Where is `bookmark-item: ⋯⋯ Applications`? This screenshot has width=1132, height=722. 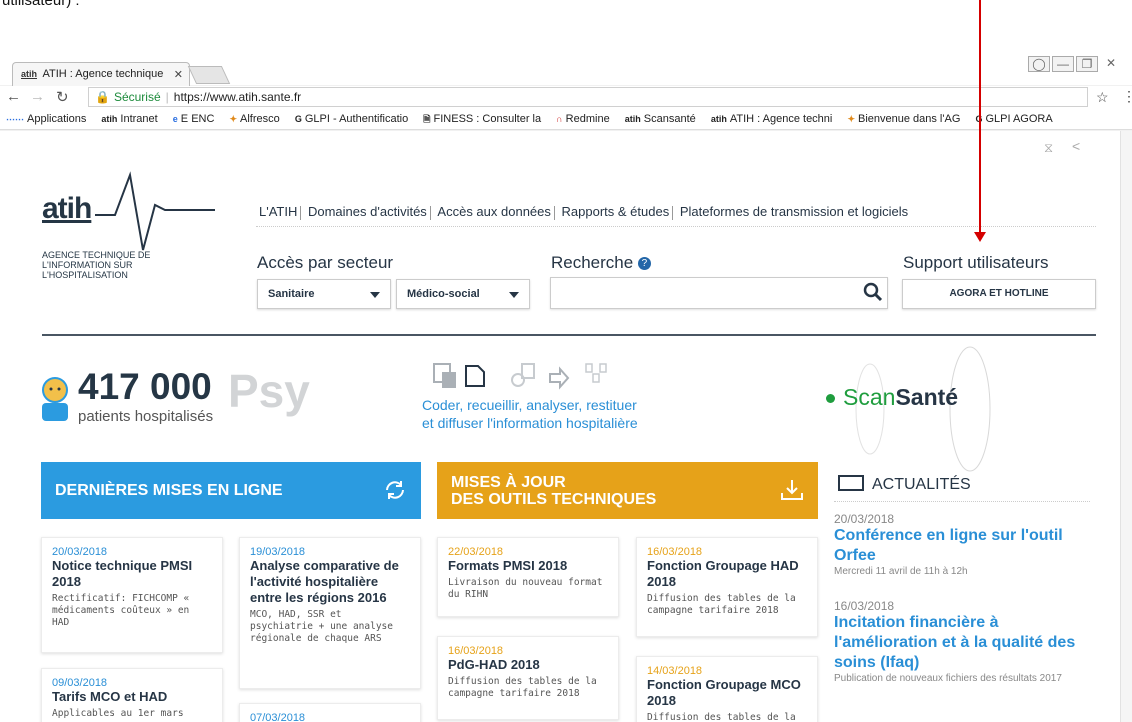 bookmark-item: ⋯⋯ Applications is located at coordinates (46, 119).